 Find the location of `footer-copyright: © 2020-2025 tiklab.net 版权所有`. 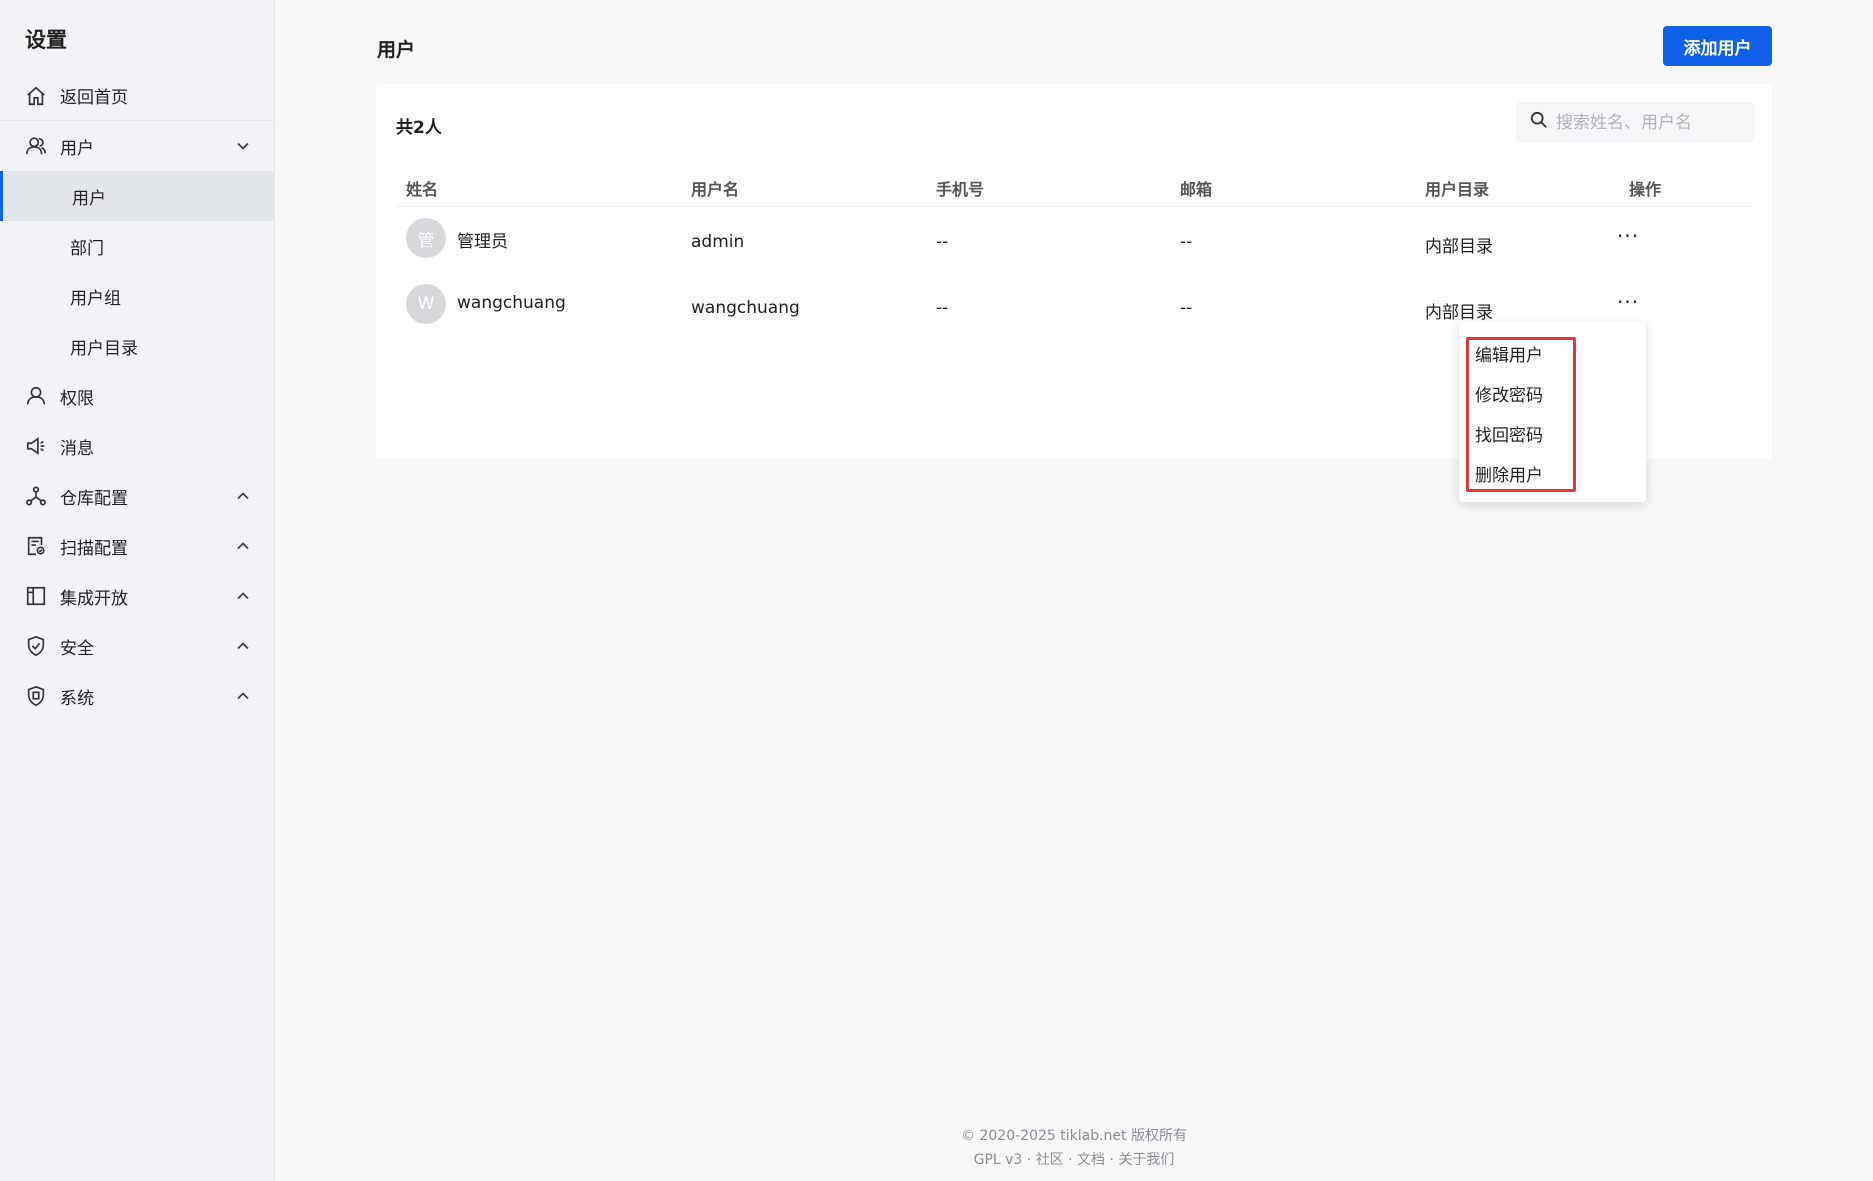

footer-copyright: © 2020-2025 tiklab.net 版权所有 is located at coordinates (1074, 1136).